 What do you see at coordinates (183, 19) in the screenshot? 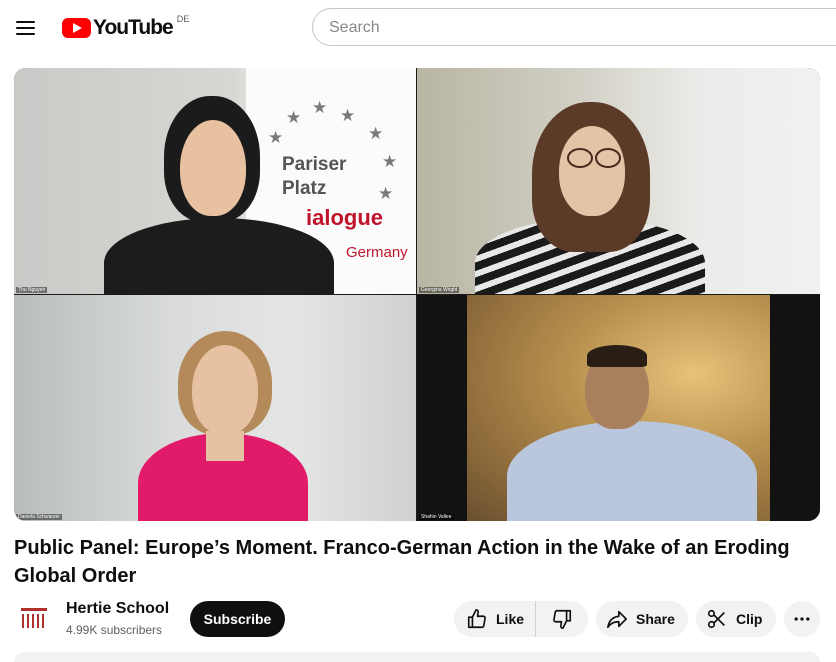
I see `country-code: DE` at bounding box center [183, 19].